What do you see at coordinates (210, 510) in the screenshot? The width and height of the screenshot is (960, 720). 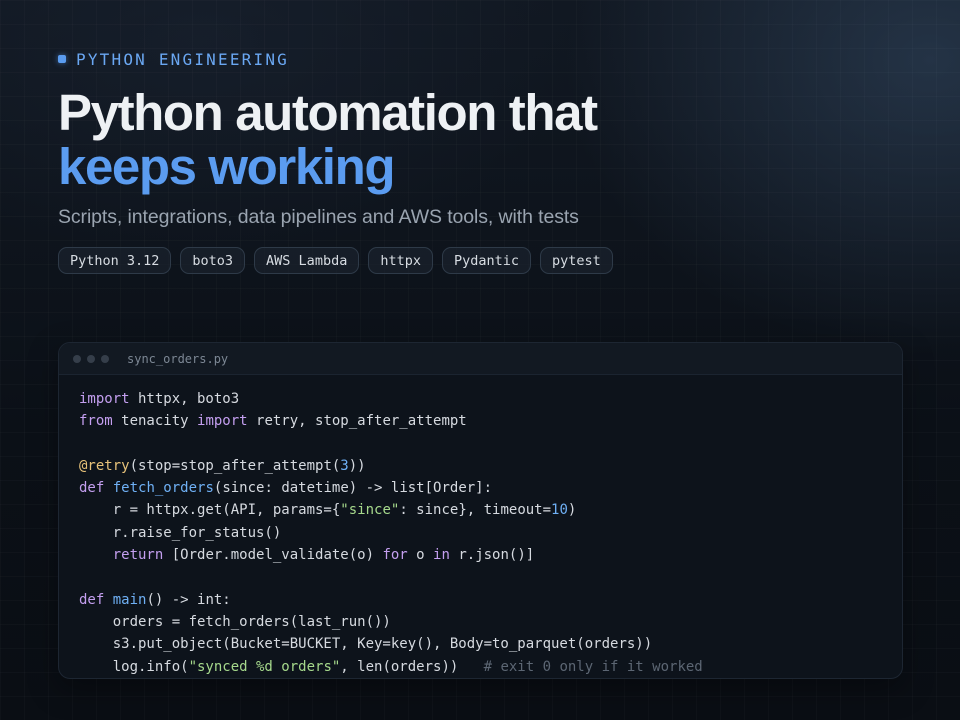 I see `code-token: r = httpx.get(API, params={` at bounding box center [210, 510].